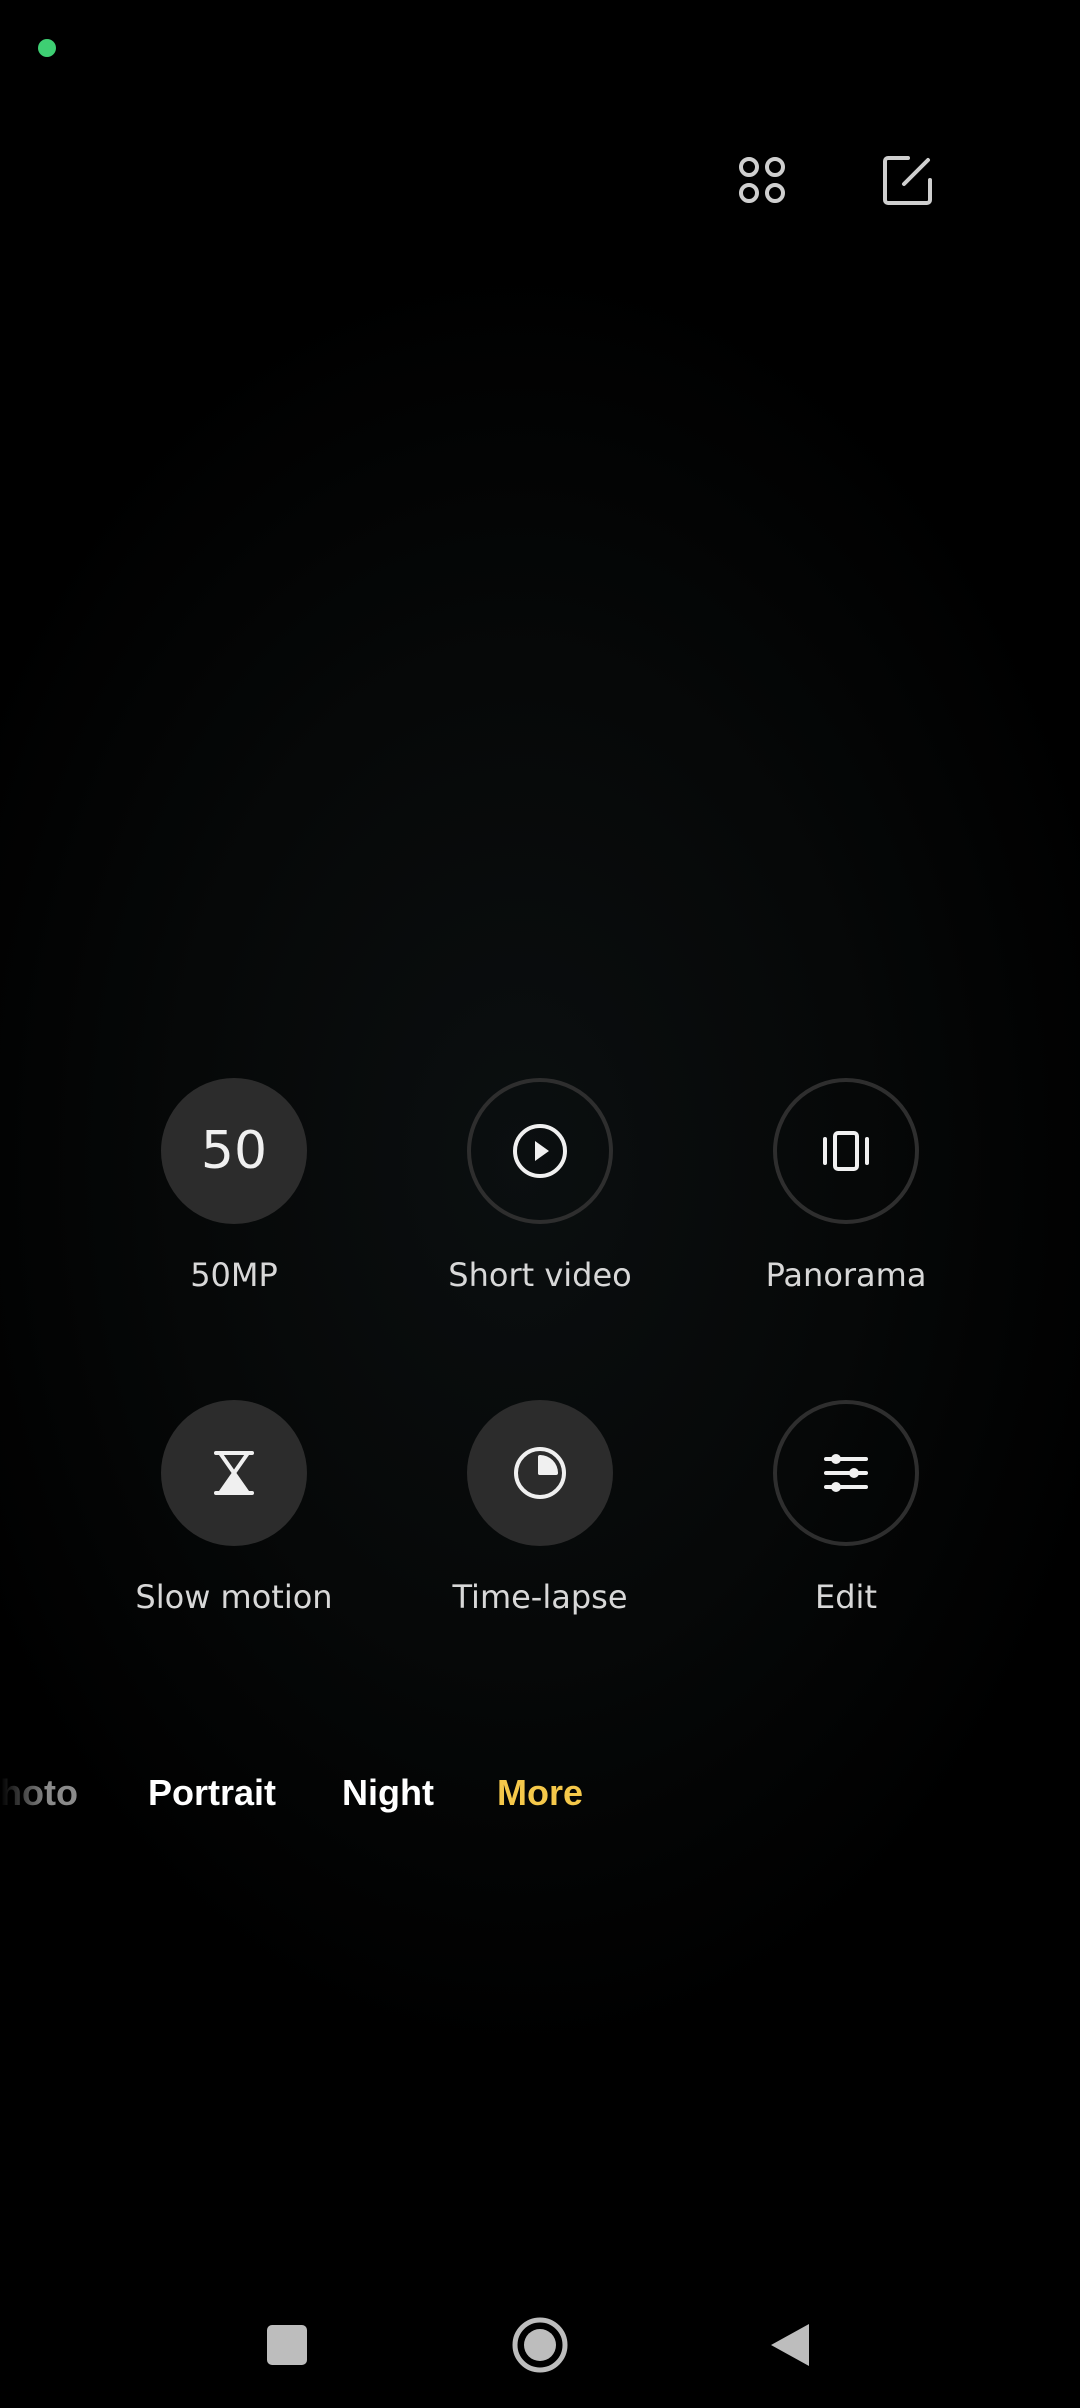 This screenshot has width=1080, height=2408. I want to click on mode-slow-motion: Slow motion, so click(234, 1508).